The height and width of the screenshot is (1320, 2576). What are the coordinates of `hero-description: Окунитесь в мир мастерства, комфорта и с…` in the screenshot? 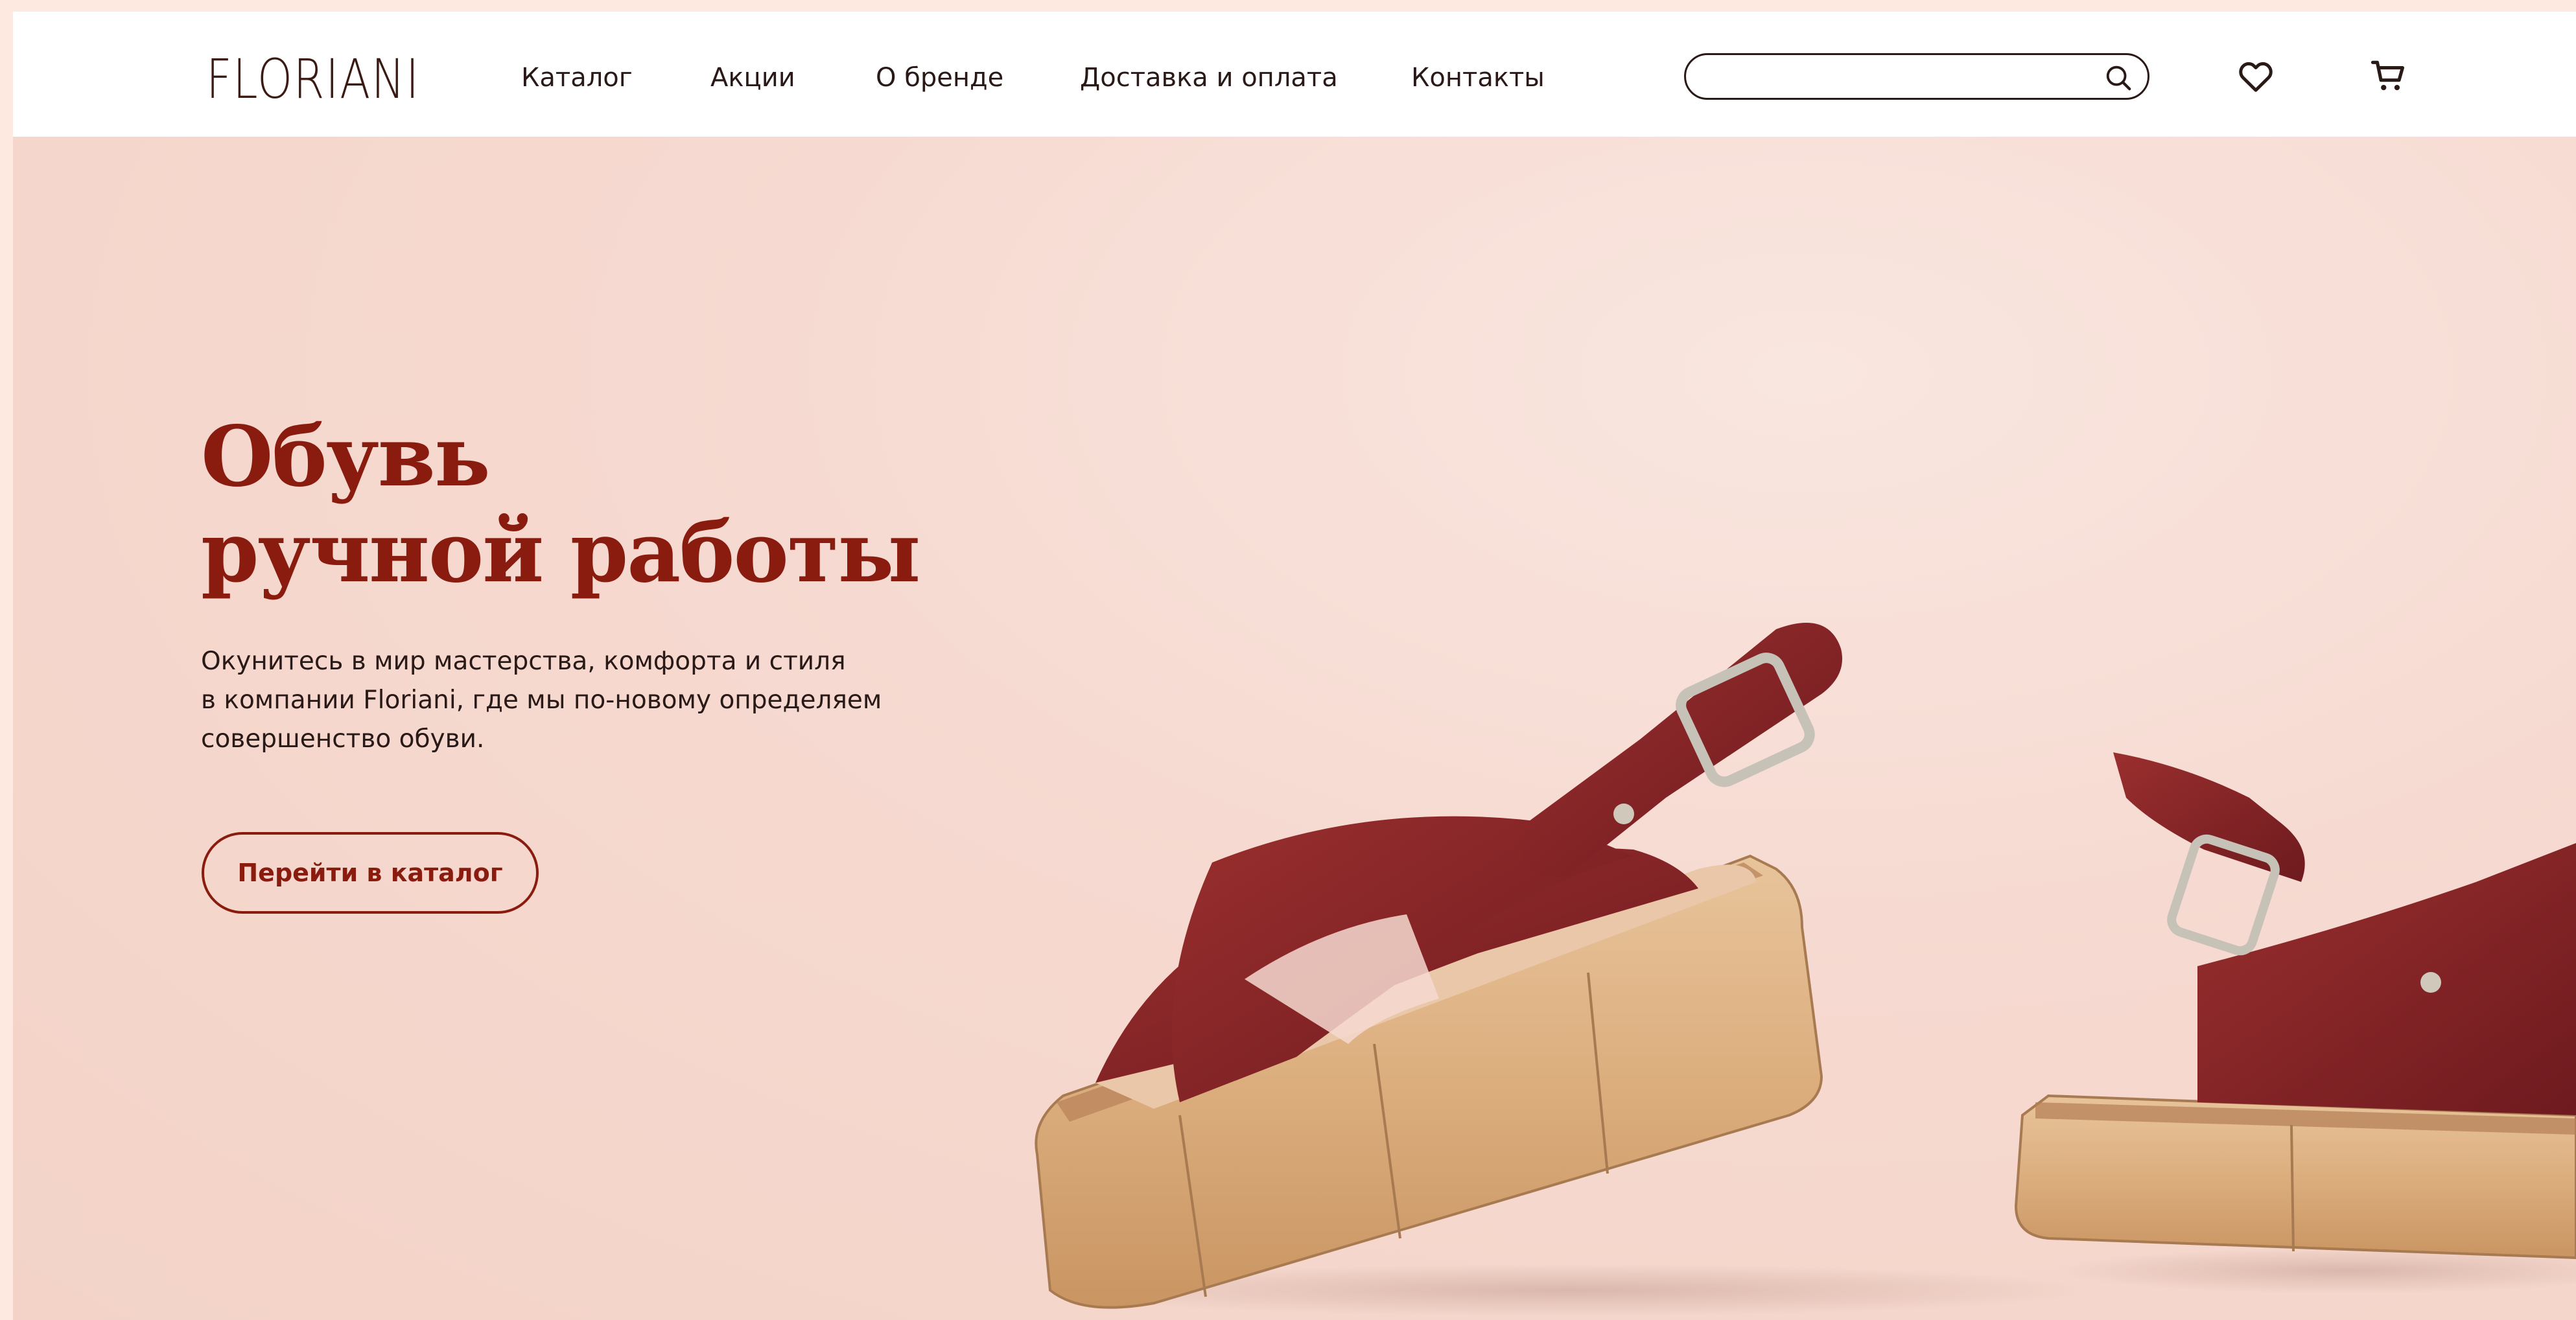 It's located at (557, 701).